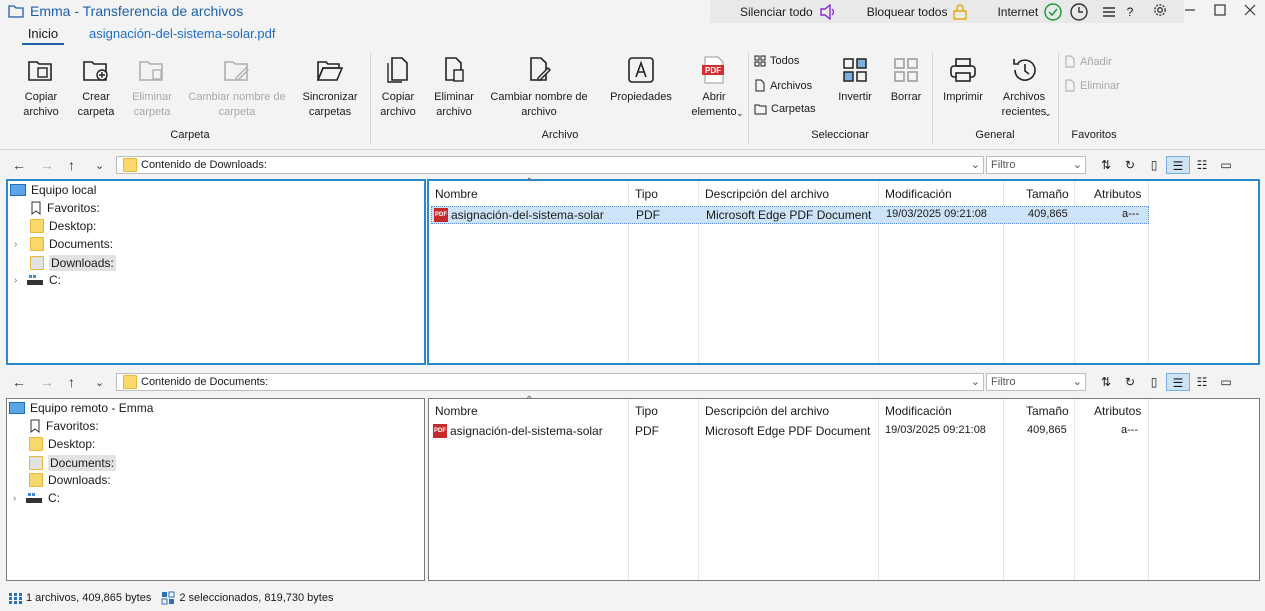 The width and height of the screenshot is (1265, 611). Describe the element at coordinates (454, 86) in the screenshot. I see `delete-file-button: Eliminar archivo` at that location.